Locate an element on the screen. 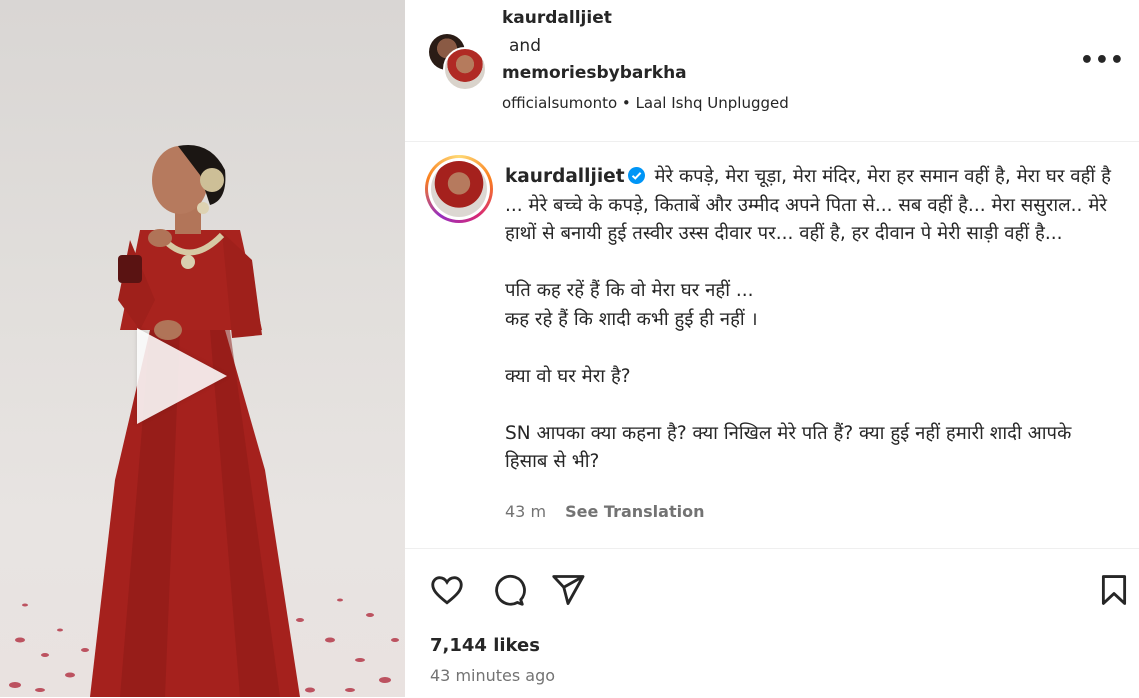 Image resolution: width=1139 pixels, height=698 pixels. comment-icon is located at coordinates (508, 590).